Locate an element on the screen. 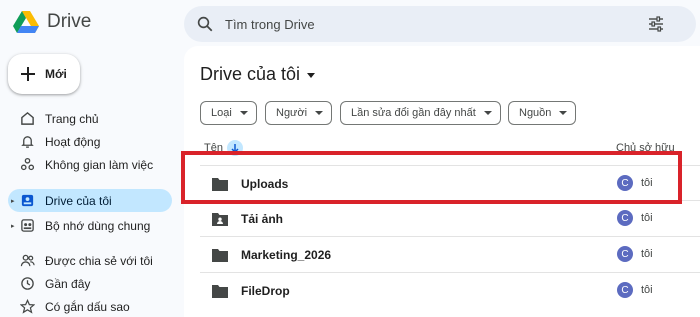  sidebar-item-label: Có gắn dấu sao is located at coordinates (87, 307).